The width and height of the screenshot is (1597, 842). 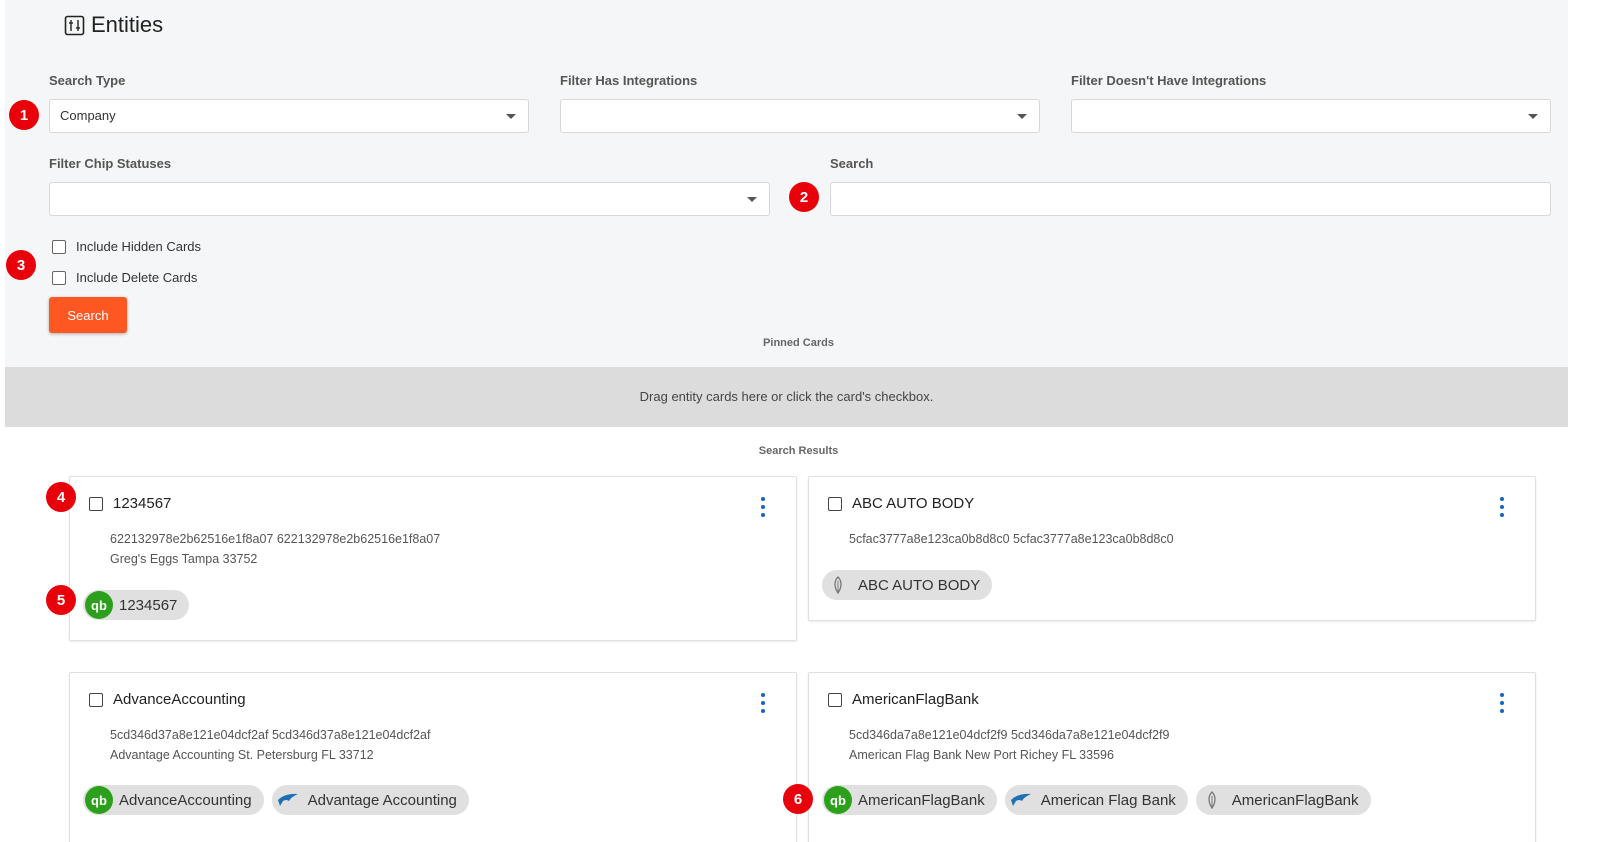 What do you see at coordinates (139, 246) in the screenshot?
I see `include-hidden-label: Include Hidden Cards` at bounding box center [139, 246].